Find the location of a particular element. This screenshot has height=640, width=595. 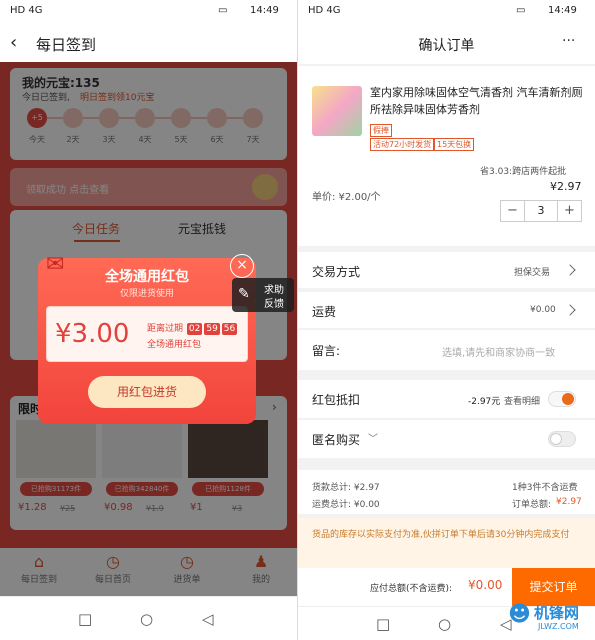

feedback-line2: 反馈 is located at coordinates (274, 304).